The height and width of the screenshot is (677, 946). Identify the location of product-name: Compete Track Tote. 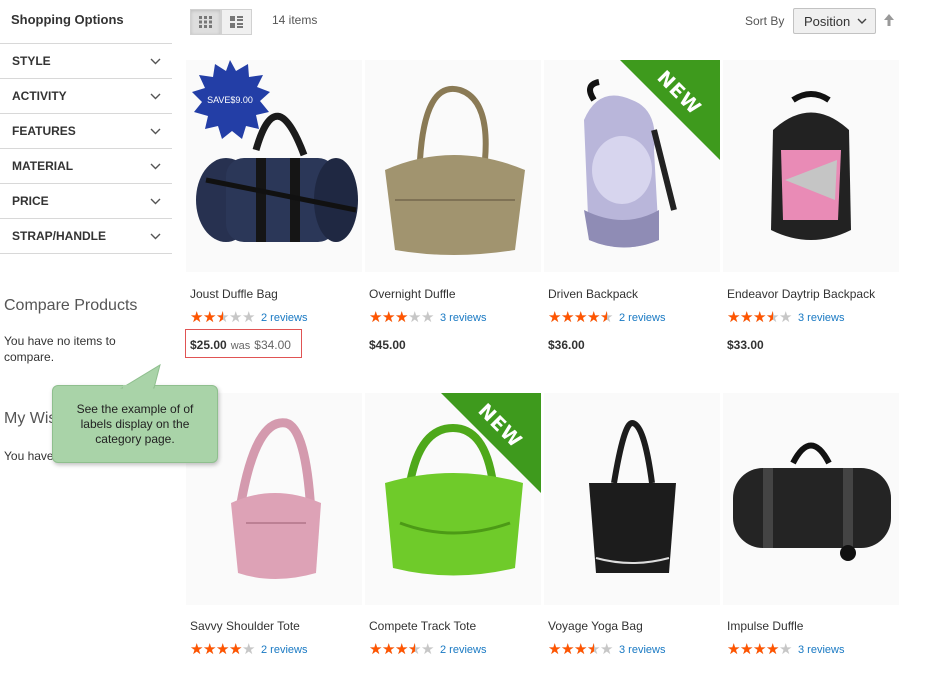
(422, 626).